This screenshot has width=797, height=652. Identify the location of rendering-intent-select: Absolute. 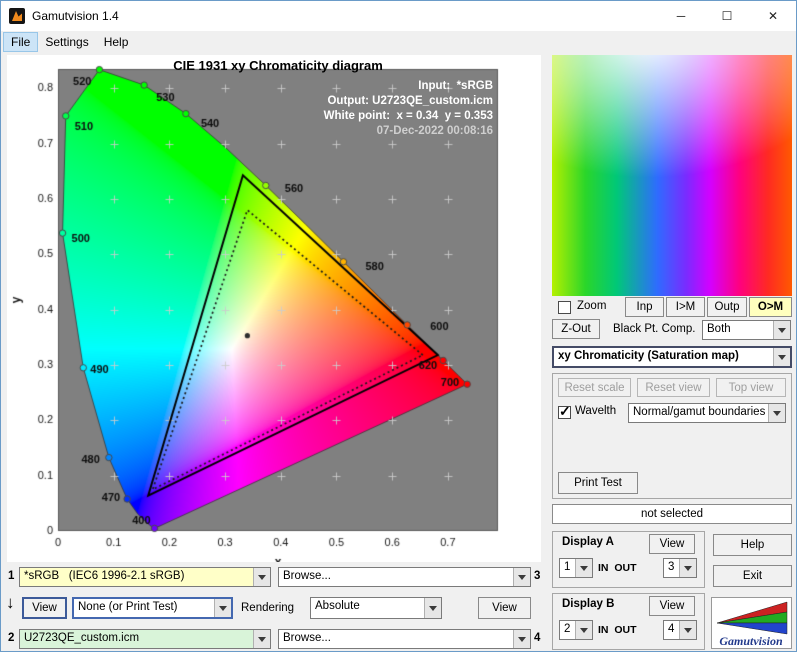
(376, 608).